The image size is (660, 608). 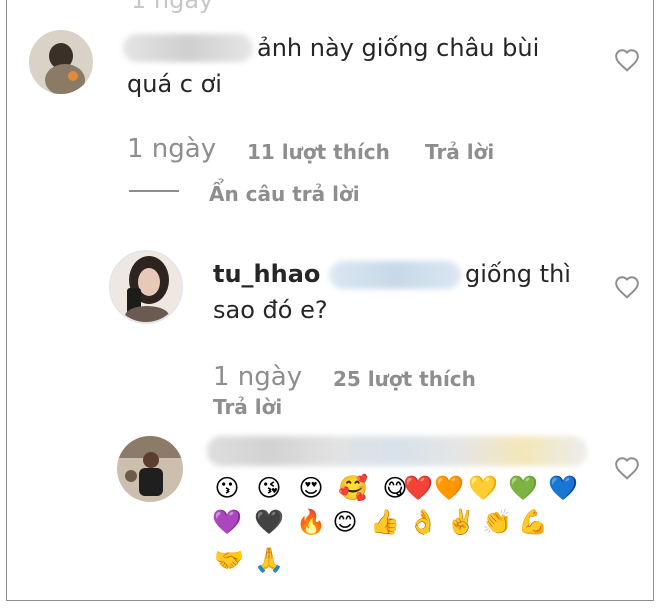 I want to click on emoji: 💪, so click(x=533, y=522).